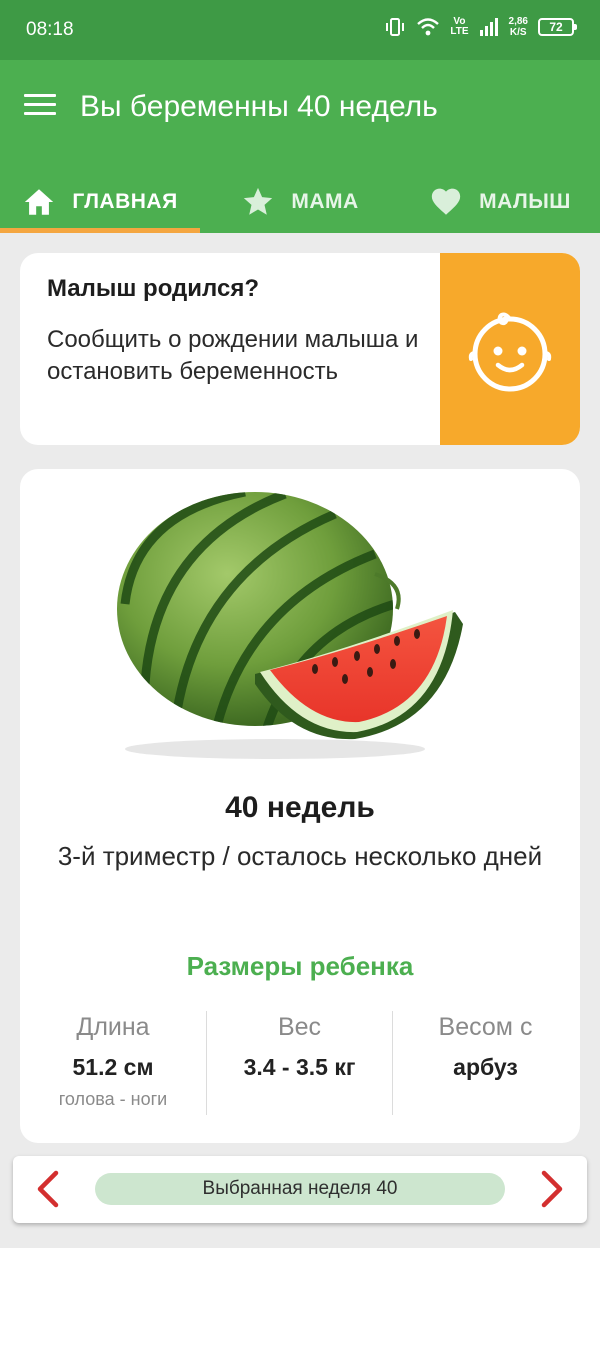  Describe the element at coordinates (518, 21) in the screenshot. I see `network-speed-value: 2,86` at that location.